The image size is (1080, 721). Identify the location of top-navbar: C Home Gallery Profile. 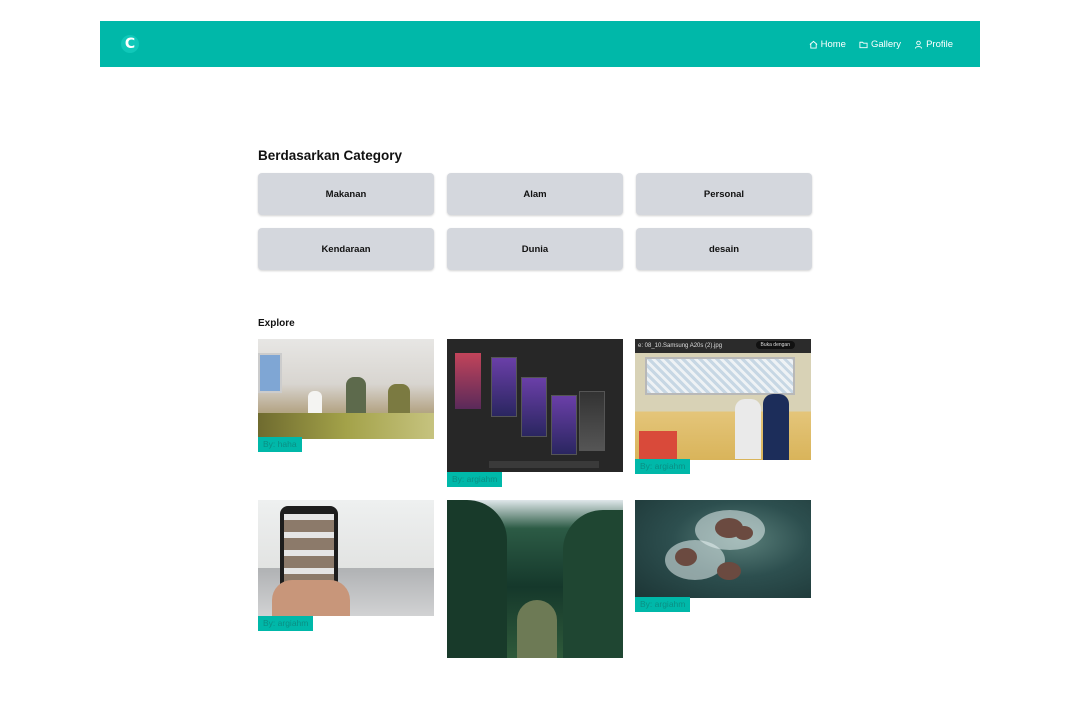
(540, 44).